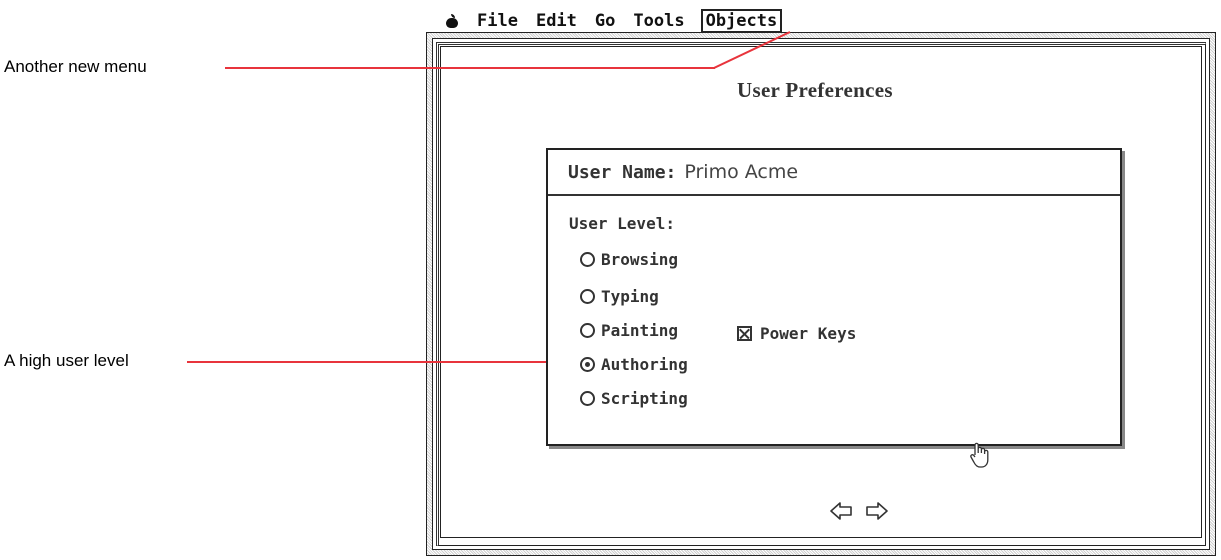 The width and height of the screenshot is (1221, 560). What do you see at coordinates (640, 259) in the screenshot?
I see `radio-label: Browsing` at bounding box center [640, 259].